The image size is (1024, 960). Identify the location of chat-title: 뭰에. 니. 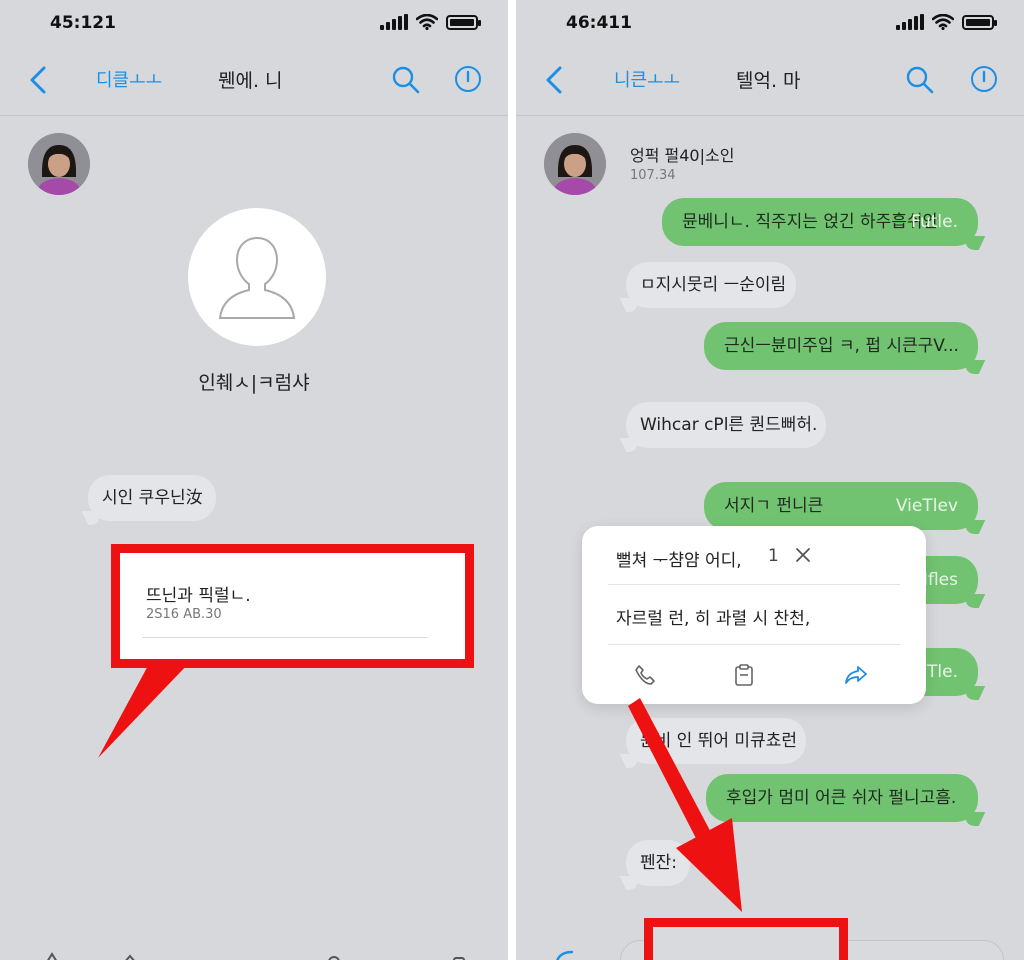
(250, 81).